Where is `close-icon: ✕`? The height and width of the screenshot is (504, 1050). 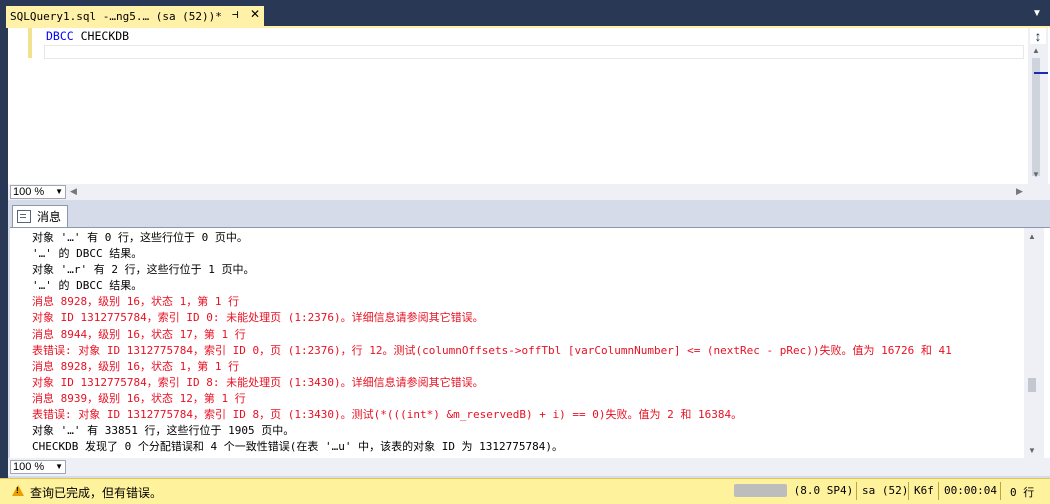 close-icon: ✕ is located at coordinates (255, 14).